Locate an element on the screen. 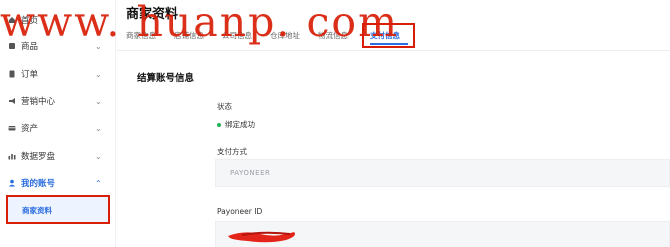 Image resolution: width=670 pixels, height=247 pixels. sidebar-item-label: 首页 is located at coordinates (30, 21).